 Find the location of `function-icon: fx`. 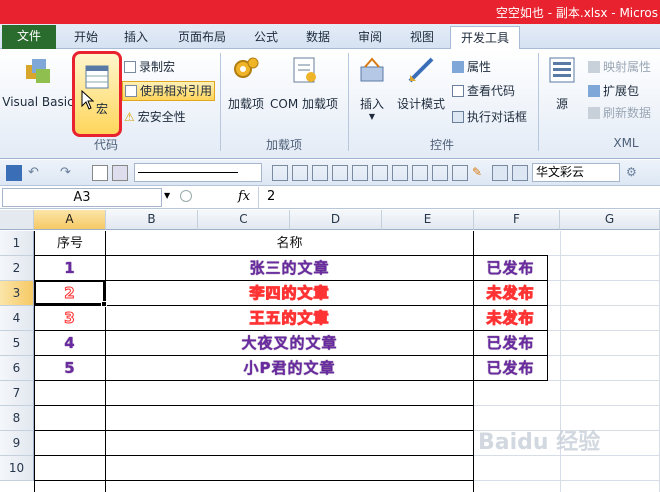

function-icon: fx is located at coordinates (244, 196).